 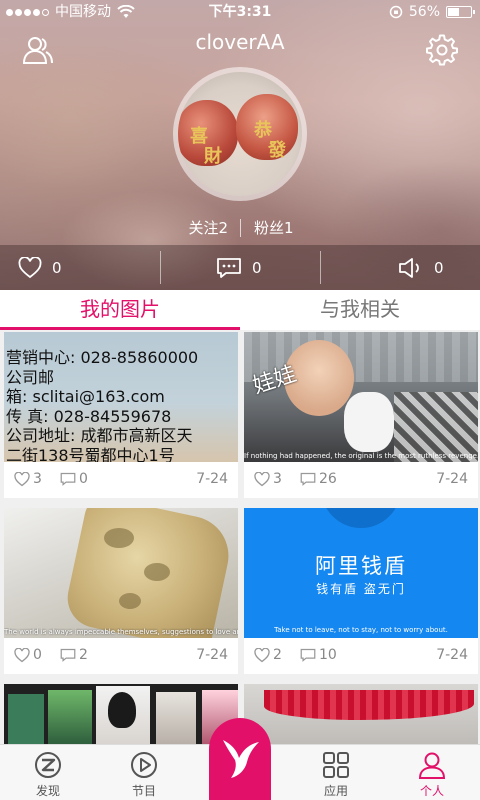 I want to click on card-meta: 2 10 7-24, so click(x=361, y=656).